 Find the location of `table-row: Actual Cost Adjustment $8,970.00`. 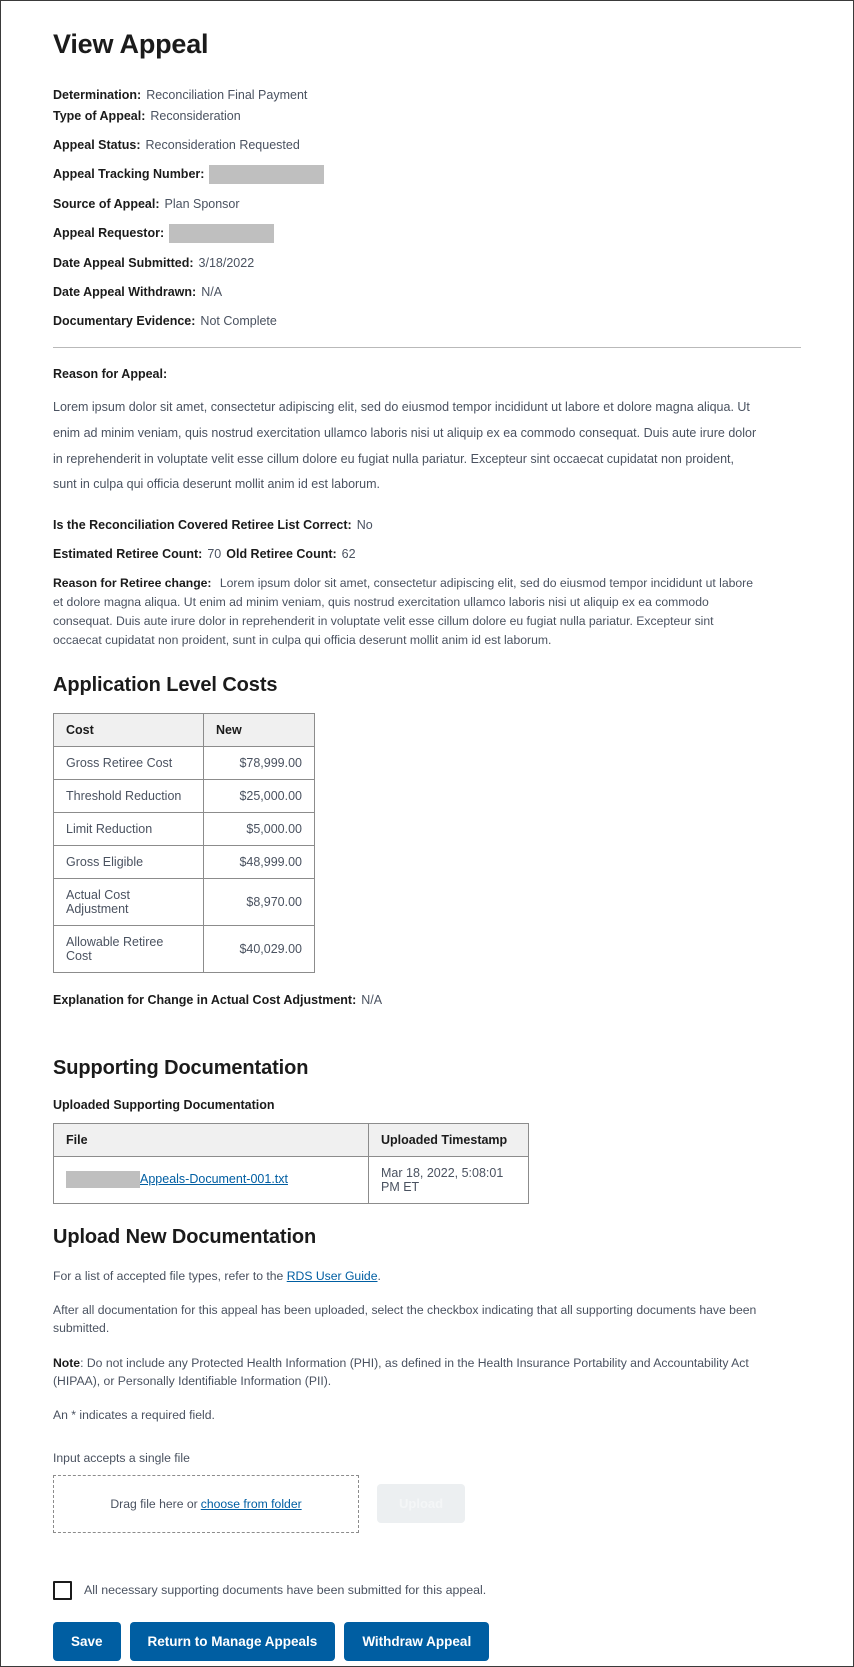

table-row: Actual Cost Adjustment $8,970.00 is located at coordinates (184, 901).